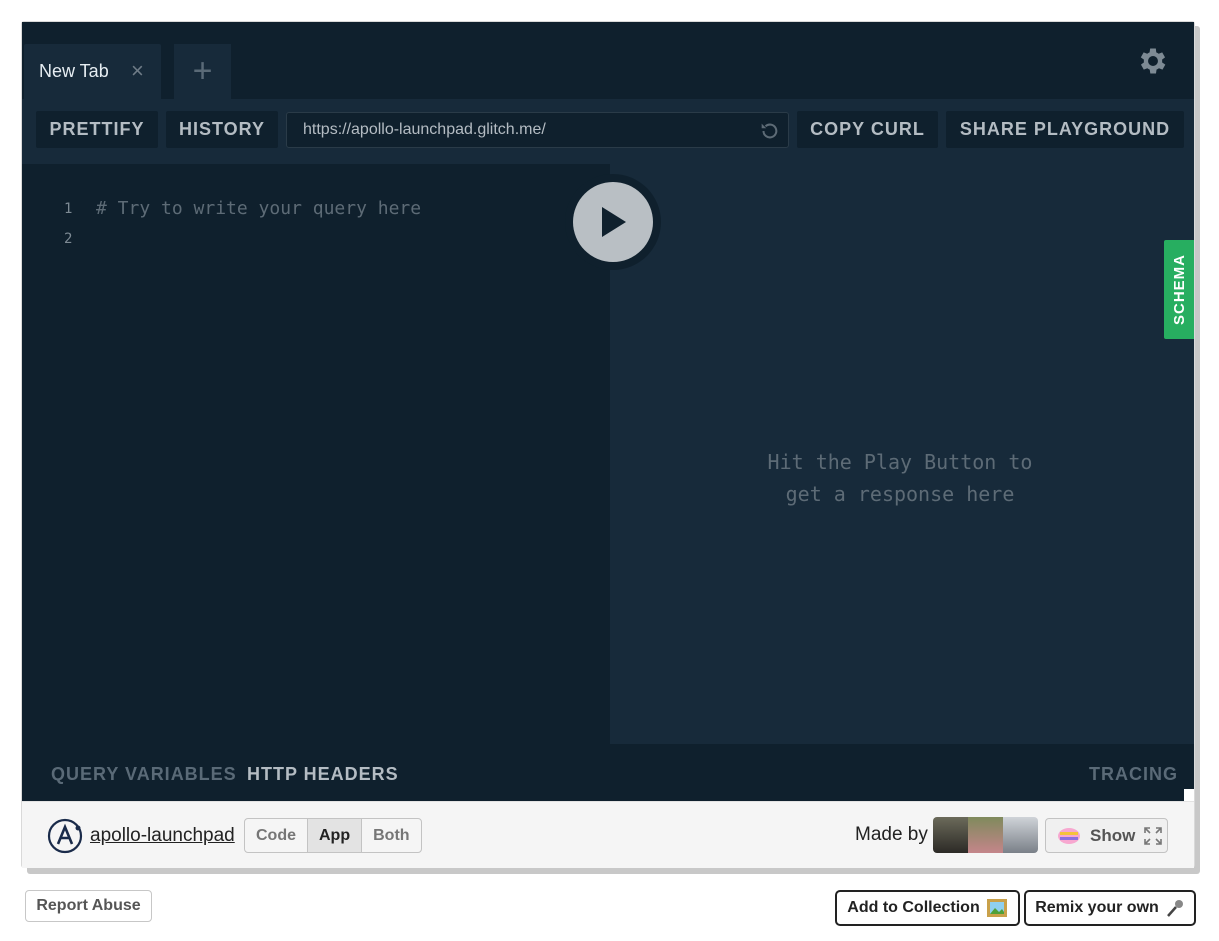 This screenshot has width=1219, height=941. Describe the element at coordinates (68, 209) in the screenshot. I see `line-number: 1` at that location.